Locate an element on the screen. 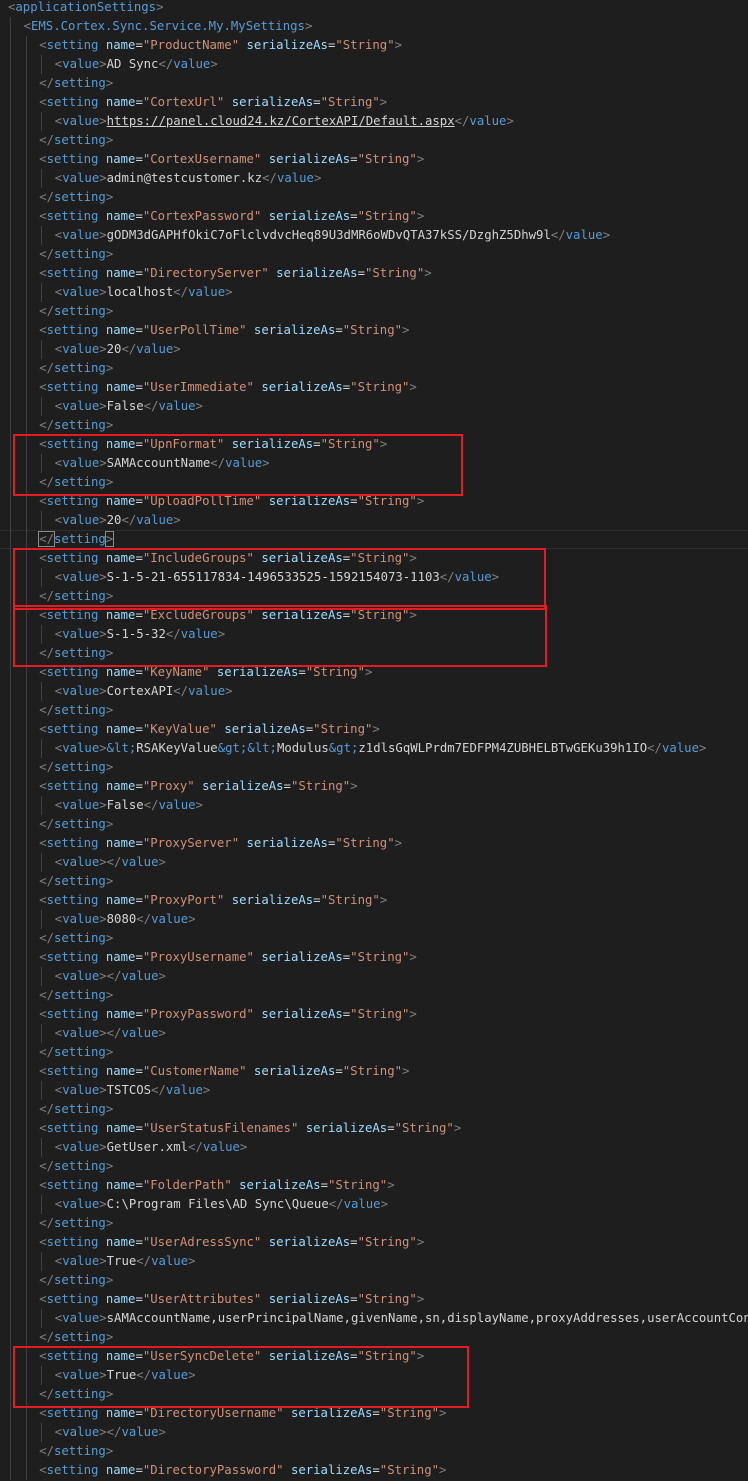 This screenshot has height=1481, width=748. string-quote: " is located at coordinates (250, 387).